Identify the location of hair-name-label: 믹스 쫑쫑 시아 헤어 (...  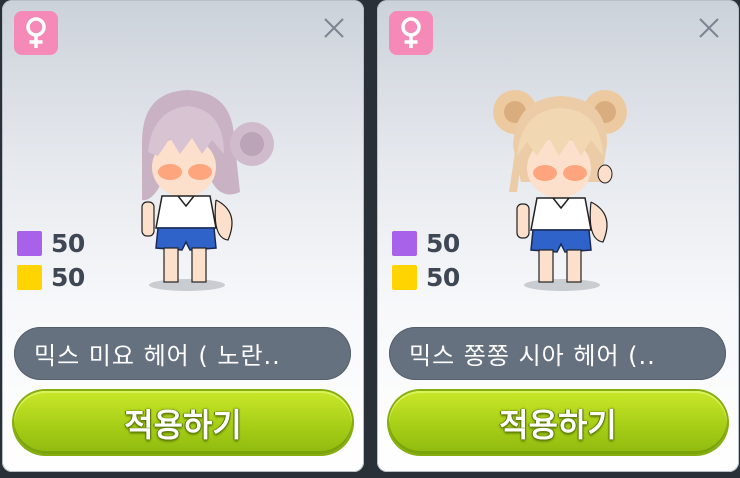
(557, 353).